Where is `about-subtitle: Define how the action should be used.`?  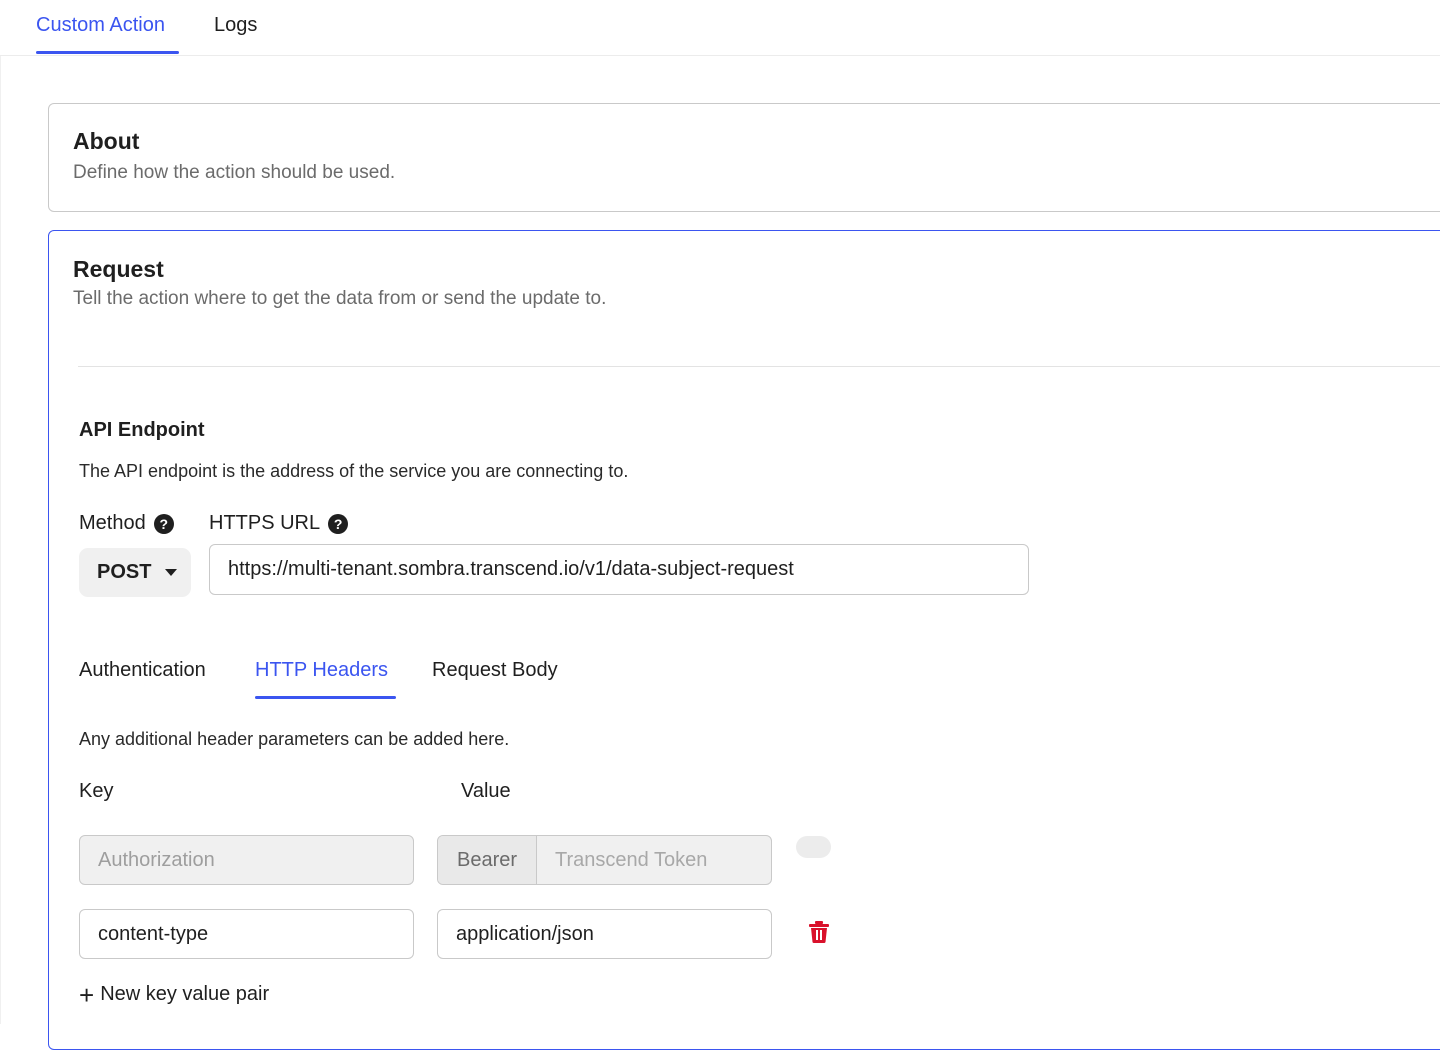
about-subtitle: Define how the action should be used. is located at coordinates (234, 172).